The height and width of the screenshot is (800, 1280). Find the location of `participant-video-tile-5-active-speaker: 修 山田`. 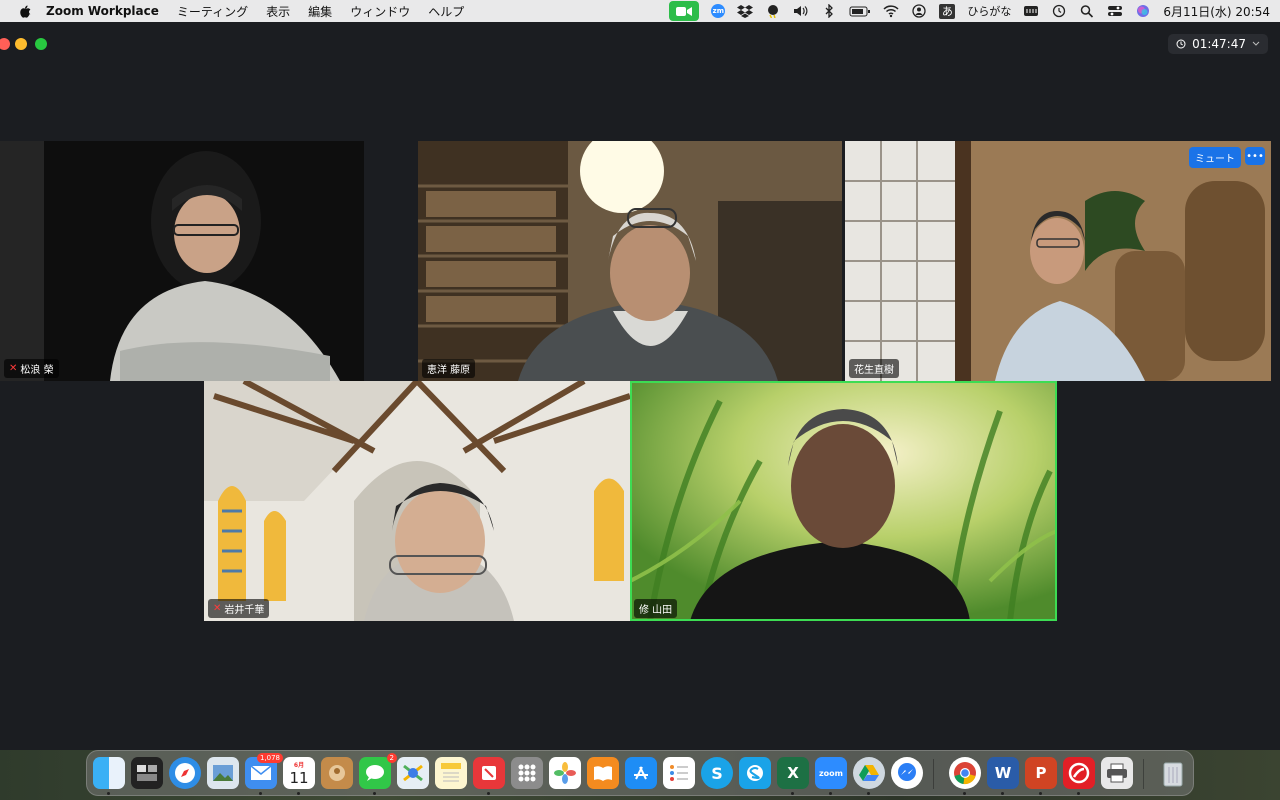

participant-video-tile-5-active-speaker: 修 山田 is located at coordinates (843, 501).